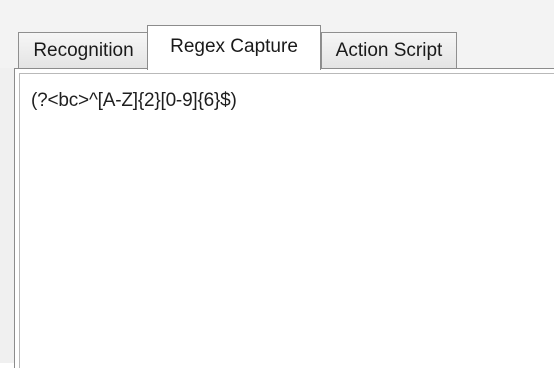 This screenshot has height=368, width=554. I want to click on tab-regex-capture-label: Regex Capture, so click(234, 46).